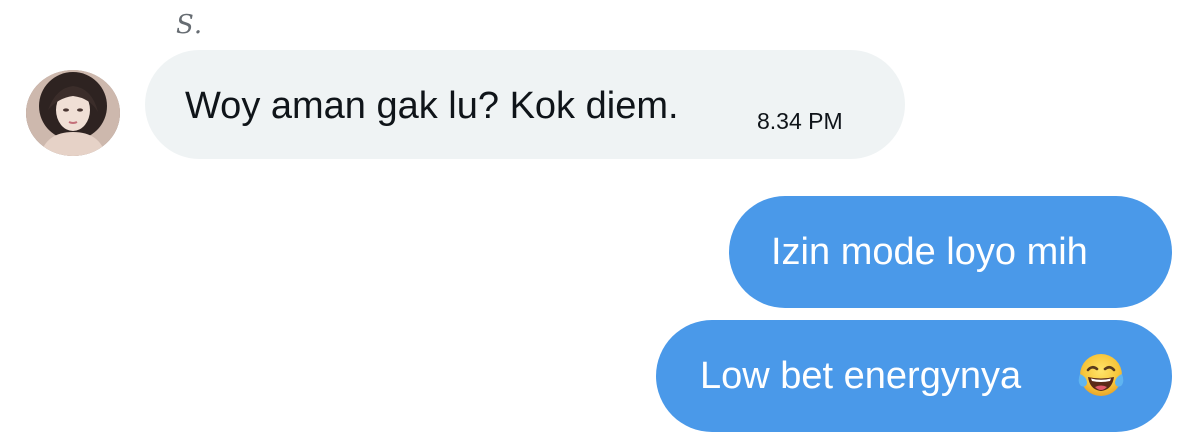 The height and width of the screenshot is (445, 1199). What do you see at coordinates (190, 25) in the screenshot?
I see `sender-name: S.` at bounding box center [190, 25].